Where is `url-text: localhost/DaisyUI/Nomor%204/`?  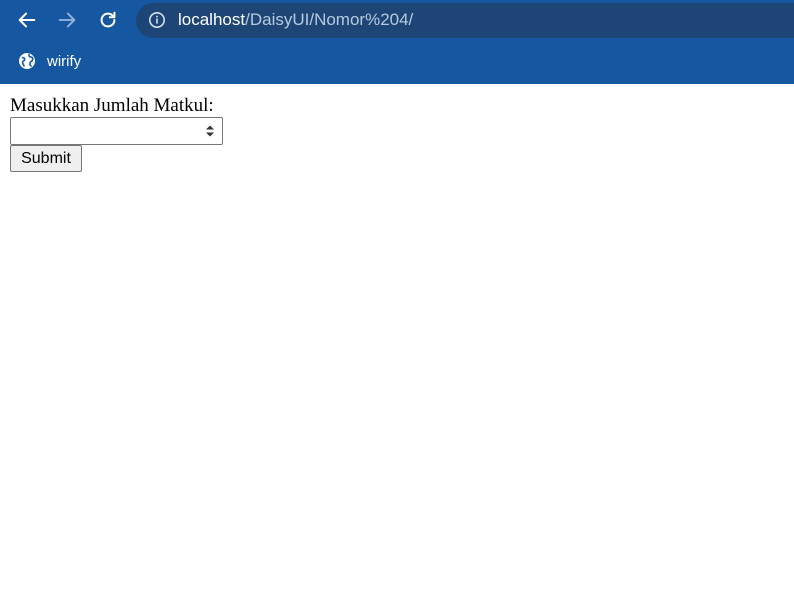
url-text: localhost/DaisyUI/Nomor%204/ is located at coordinates (295, 20).